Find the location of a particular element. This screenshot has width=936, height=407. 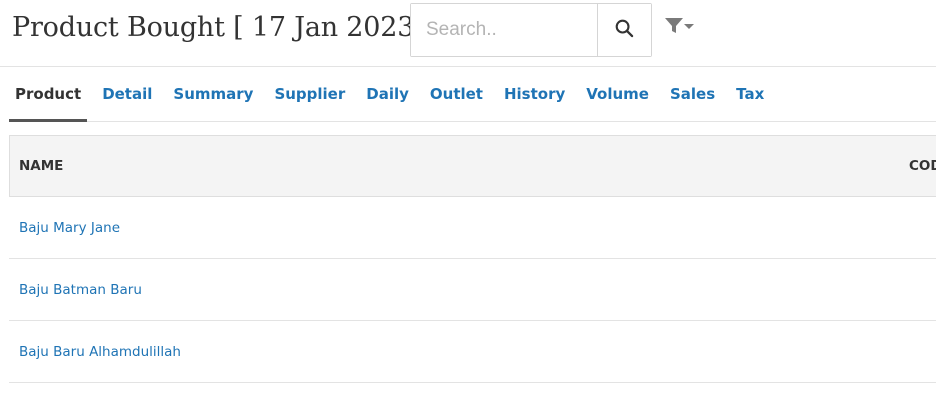

tab-volume: Volume is located at coordinates (617, 94).